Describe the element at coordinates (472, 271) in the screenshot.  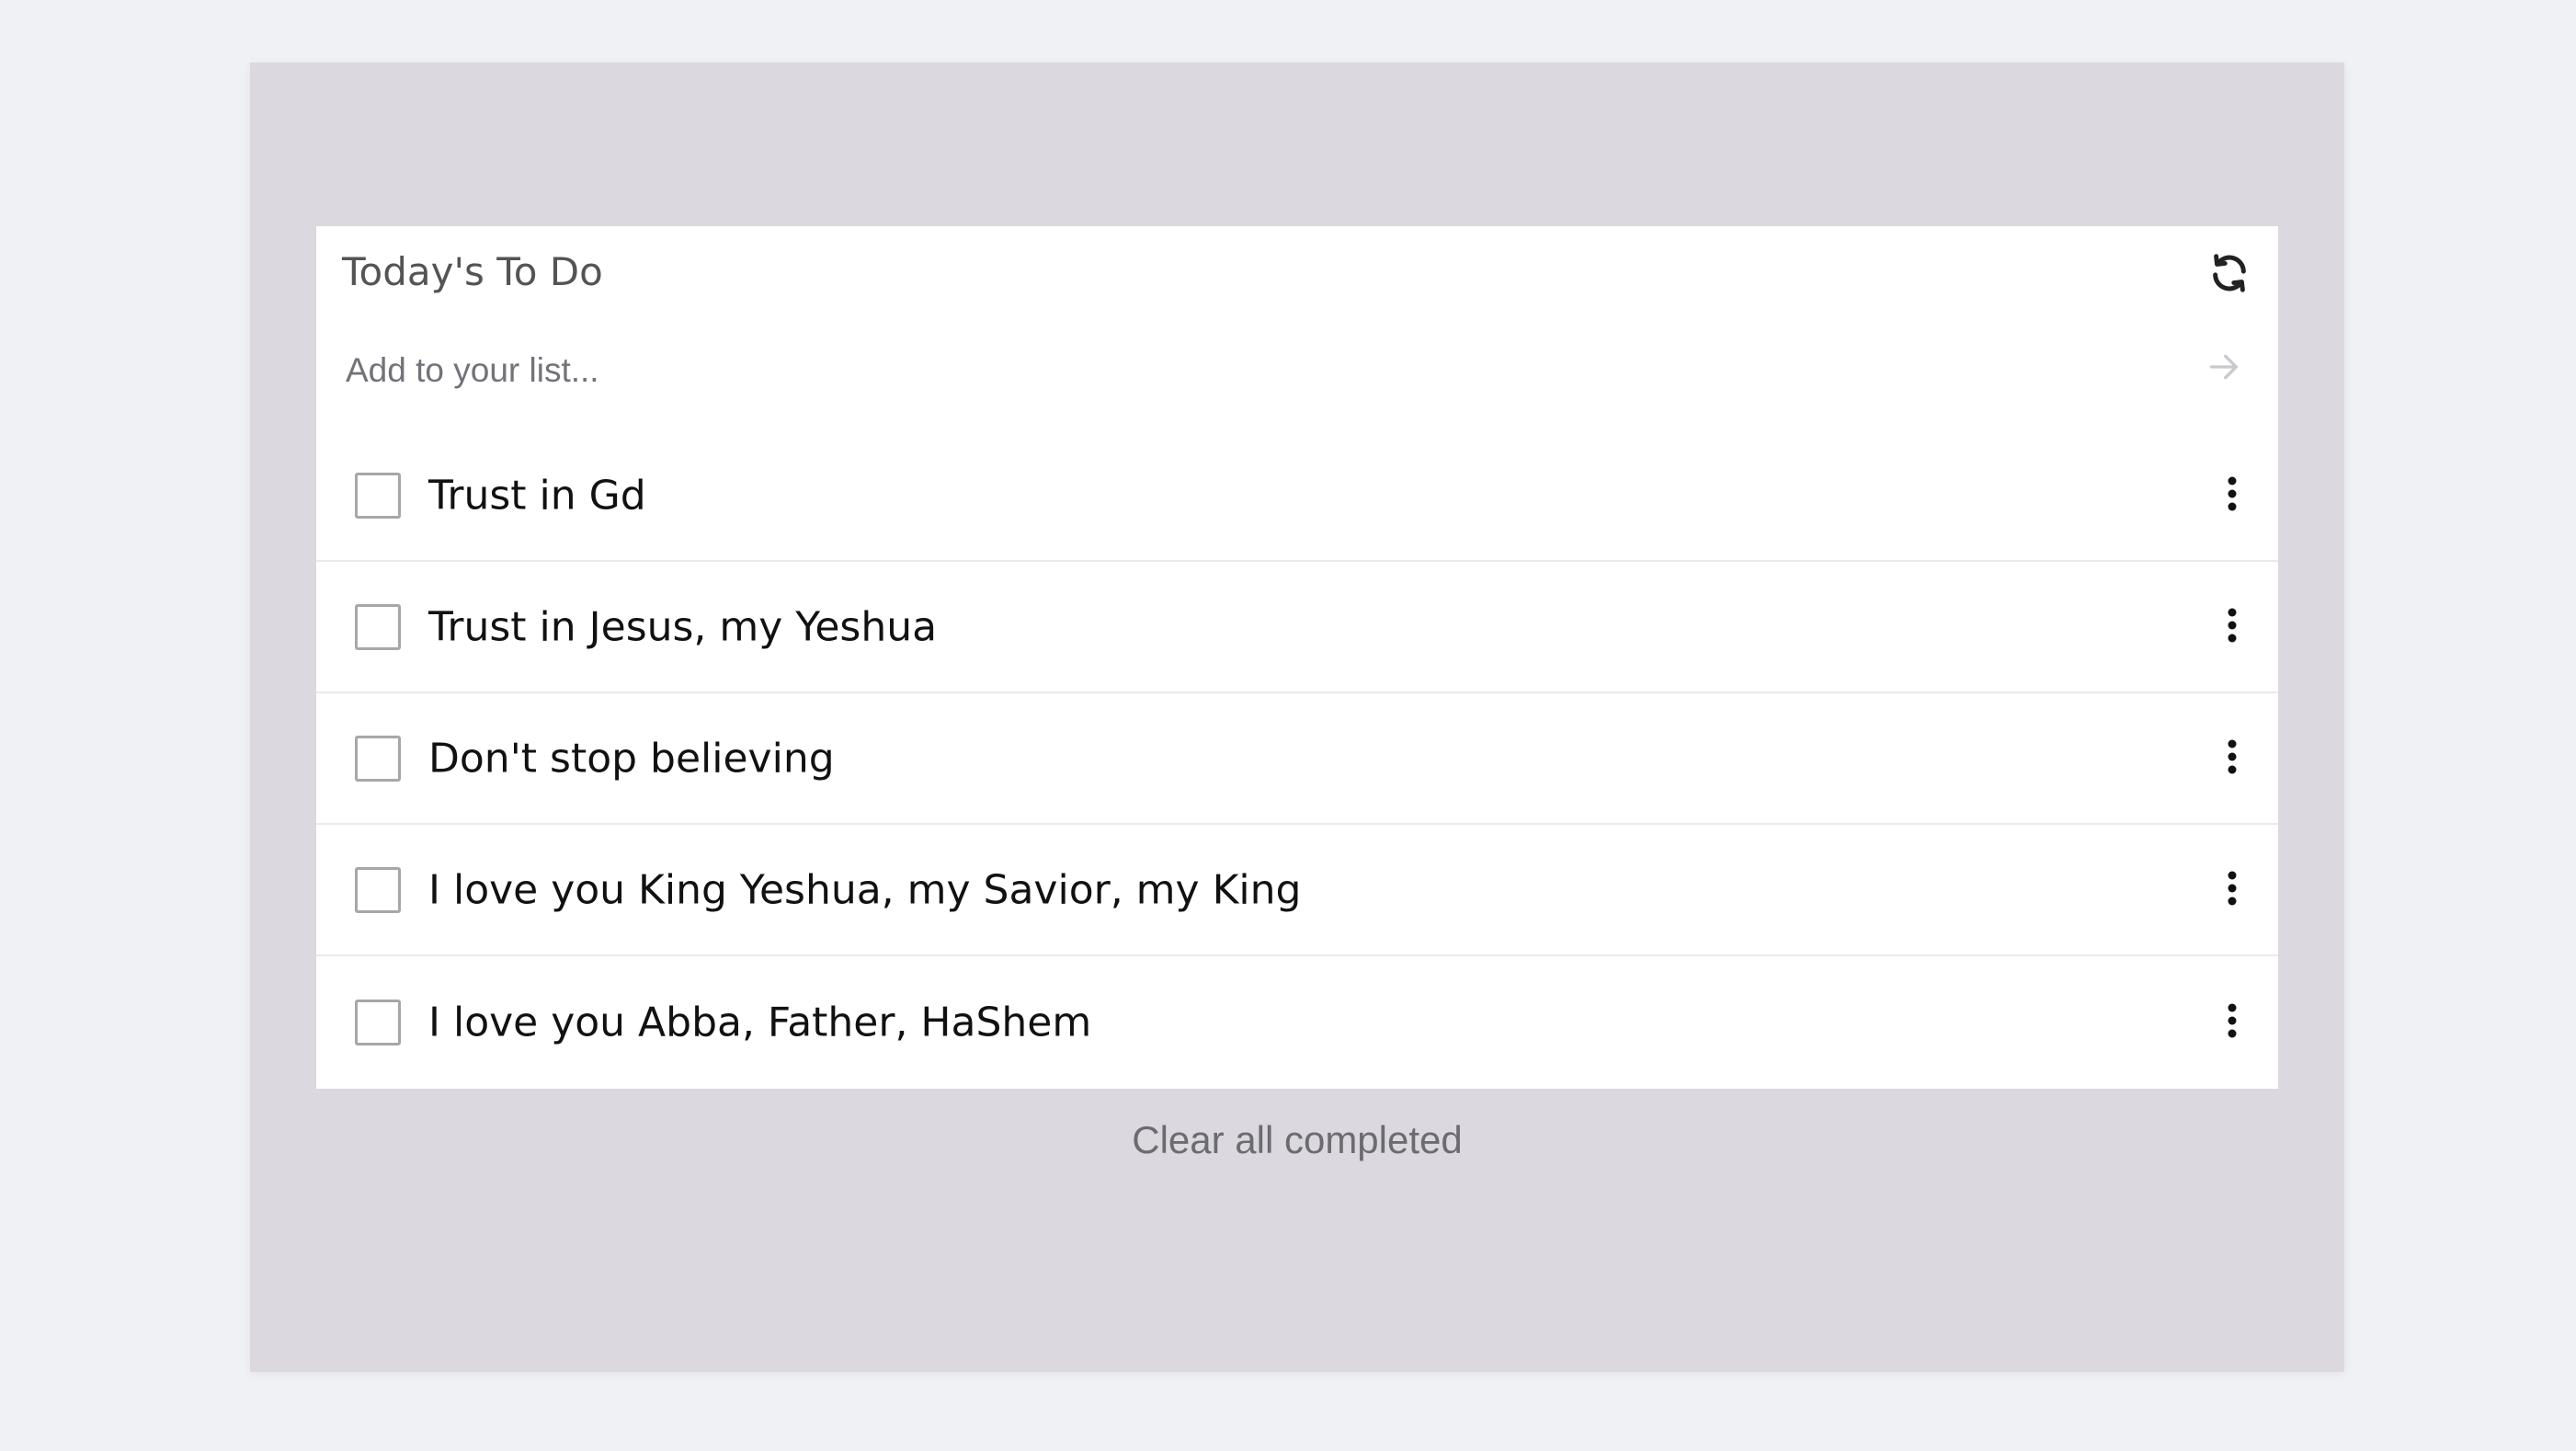
I see `card-title: Today's To Do` at that location.